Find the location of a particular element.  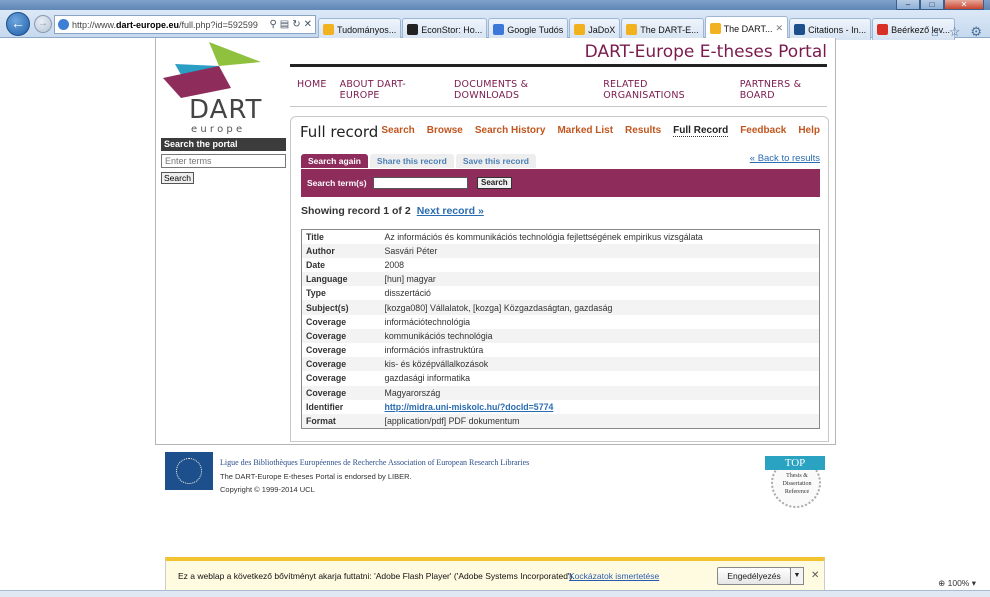

window-controls: – □ ✕ is located at coordinates (940, 5).